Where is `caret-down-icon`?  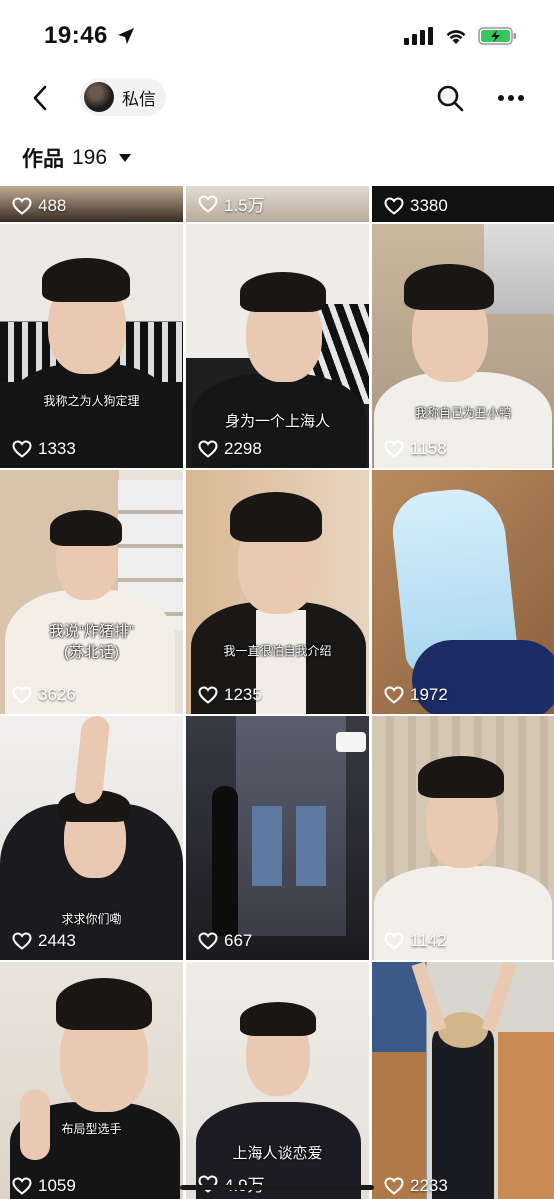
caret-down-icon is located at coordinates (125, 158).